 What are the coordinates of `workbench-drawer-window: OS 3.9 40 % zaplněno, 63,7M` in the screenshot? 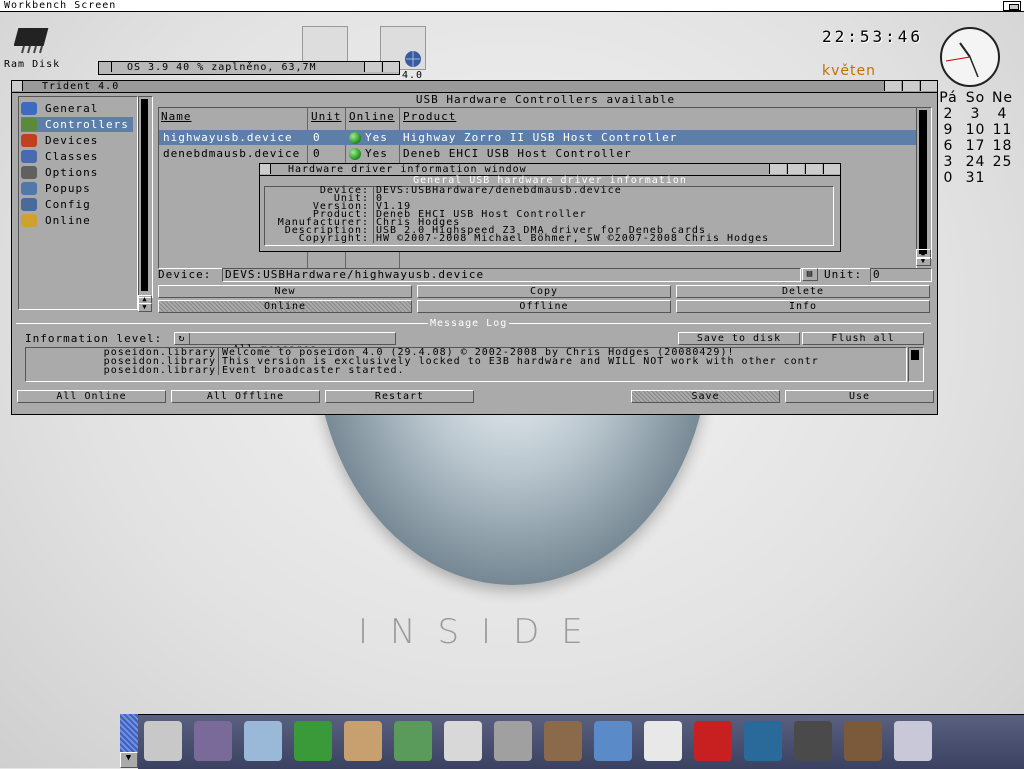 It's located at (249, 68).